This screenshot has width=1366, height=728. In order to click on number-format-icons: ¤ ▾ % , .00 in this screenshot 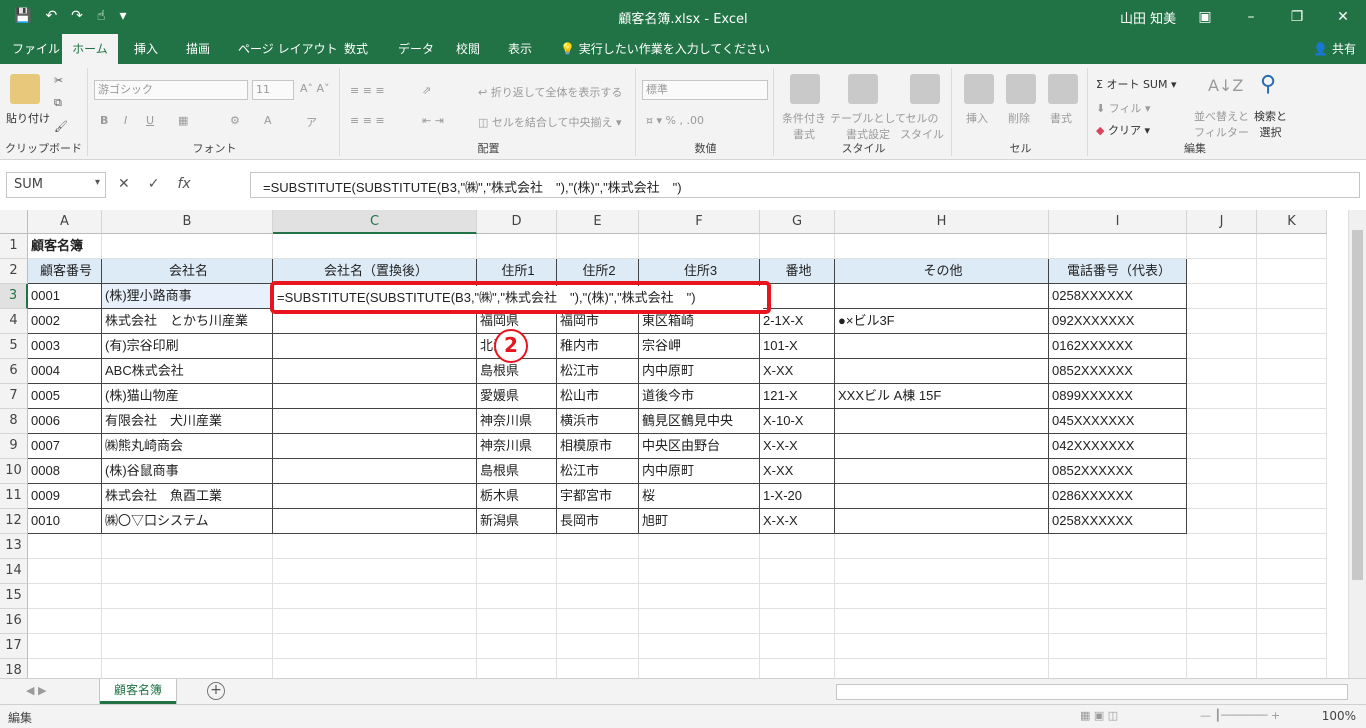, I will do `click(675, 120)`.